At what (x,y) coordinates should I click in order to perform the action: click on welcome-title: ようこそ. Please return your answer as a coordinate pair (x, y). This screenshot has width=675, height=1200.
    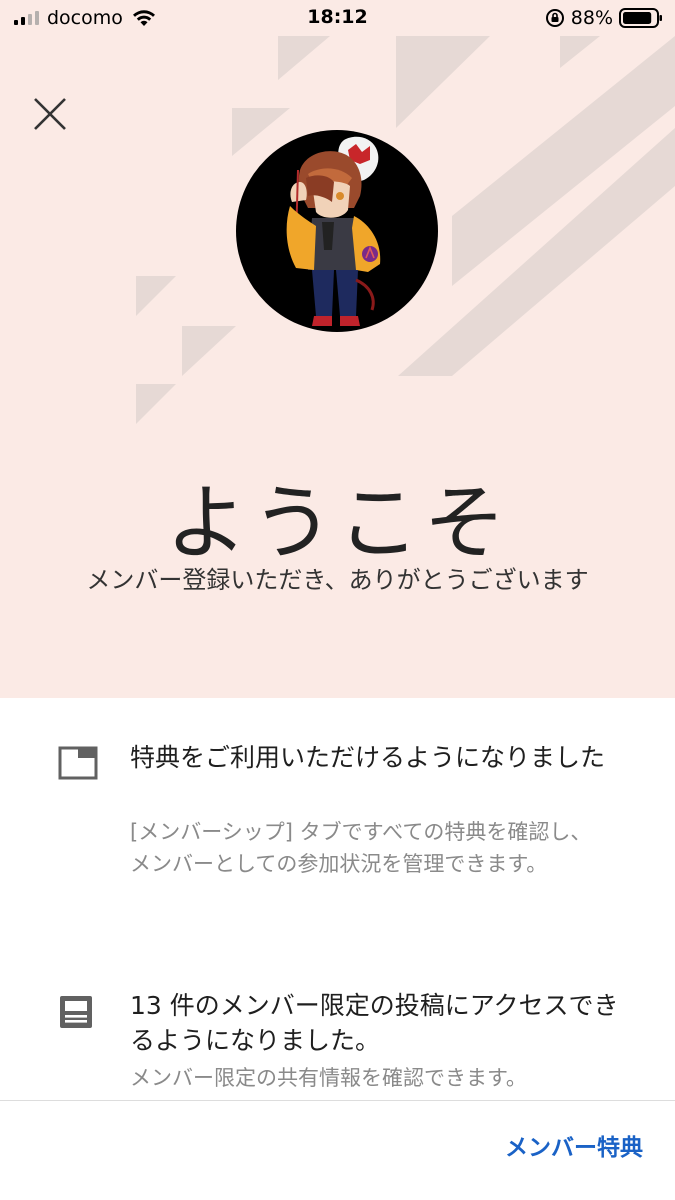
    Looking at the image, I should click on (337, 523).